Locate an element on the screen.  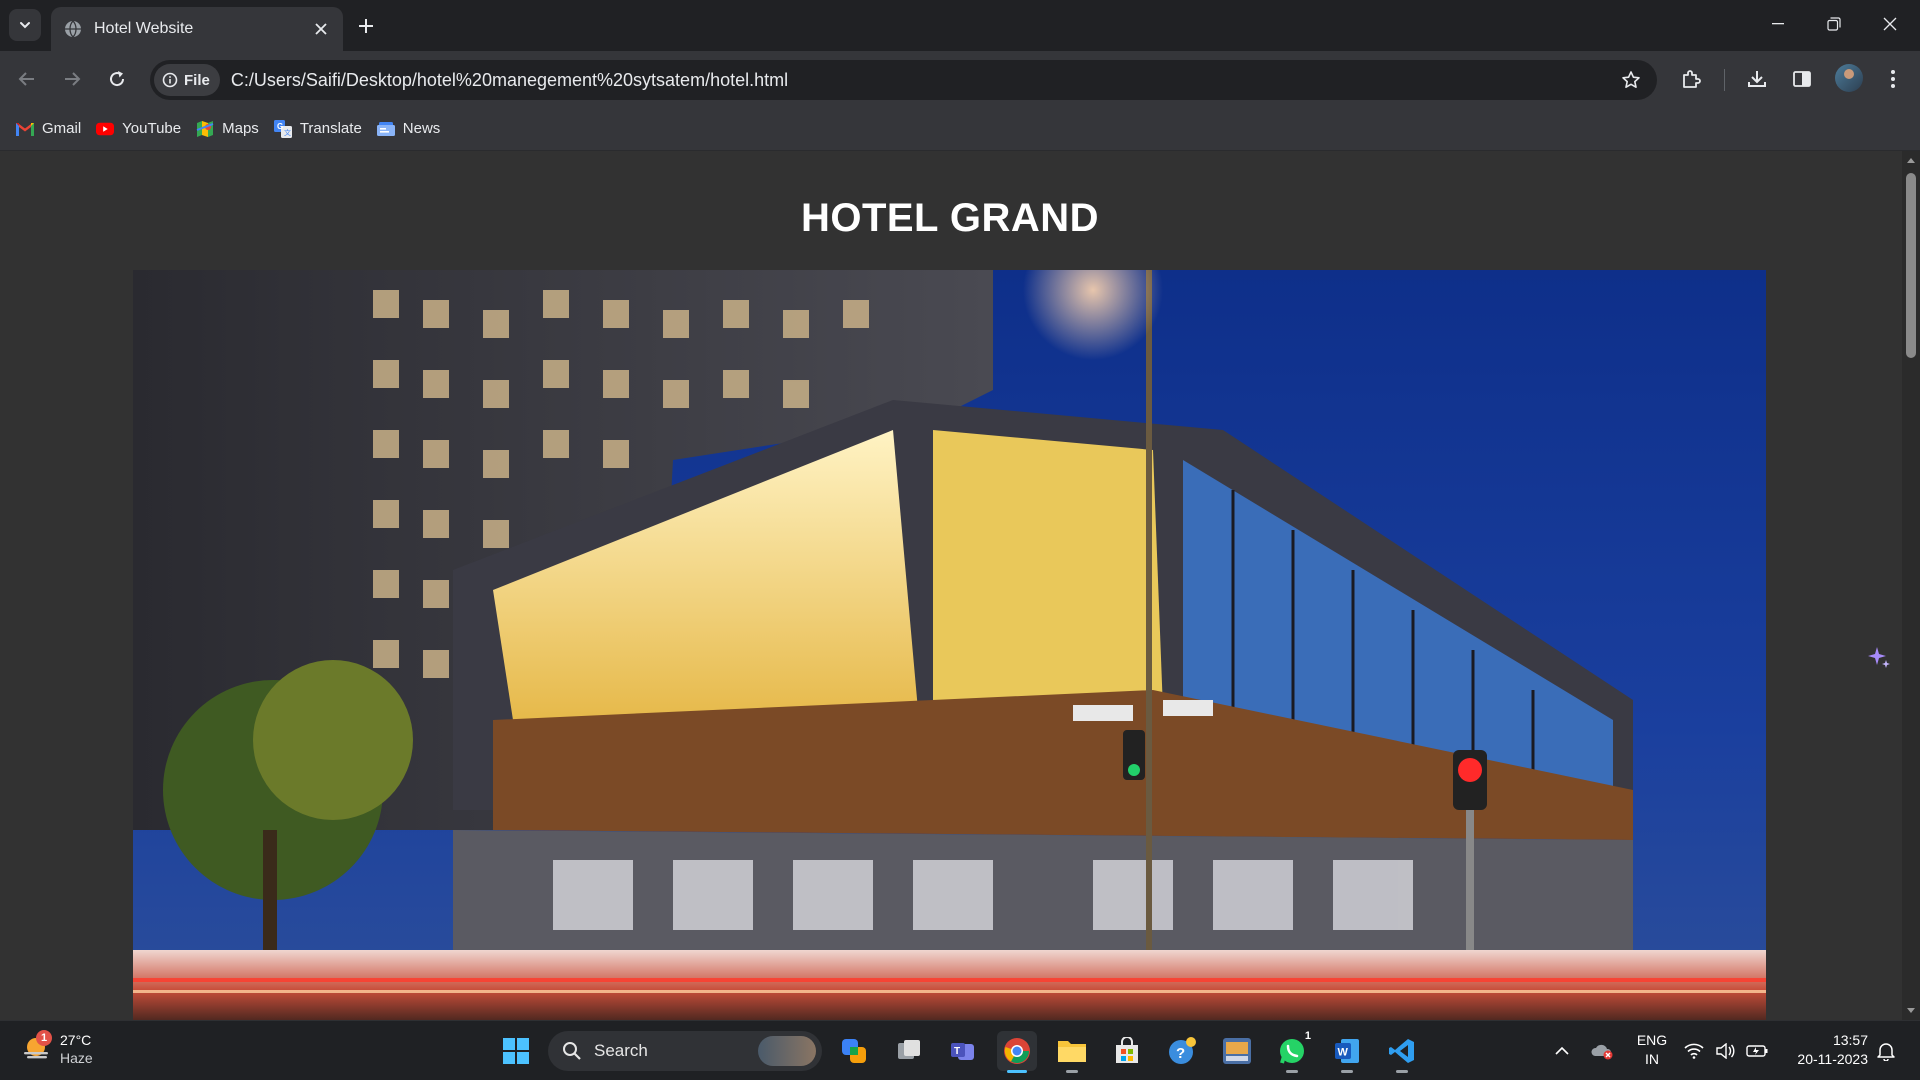
folder-icon is located at coordinates (1072, 1051).